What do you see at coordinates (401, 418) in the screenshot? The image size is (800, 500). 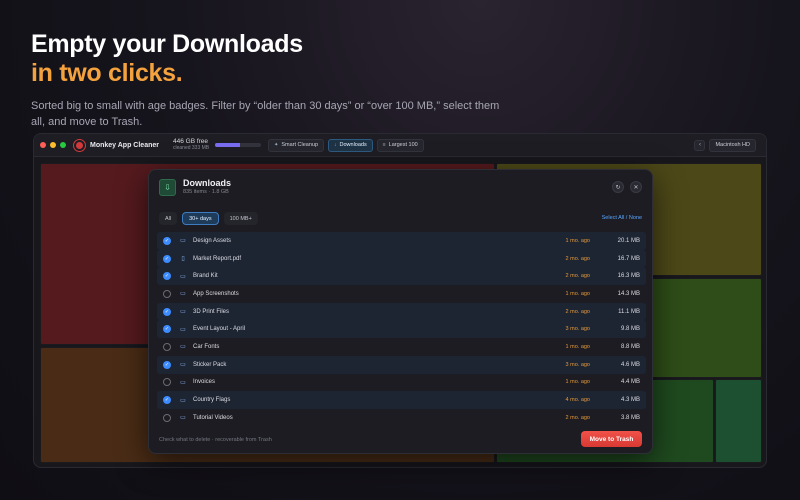 I see `list-item: ▭ Tutorial Videos 2 mo. ago 3.8 MB` at bounding box center [401, 418].